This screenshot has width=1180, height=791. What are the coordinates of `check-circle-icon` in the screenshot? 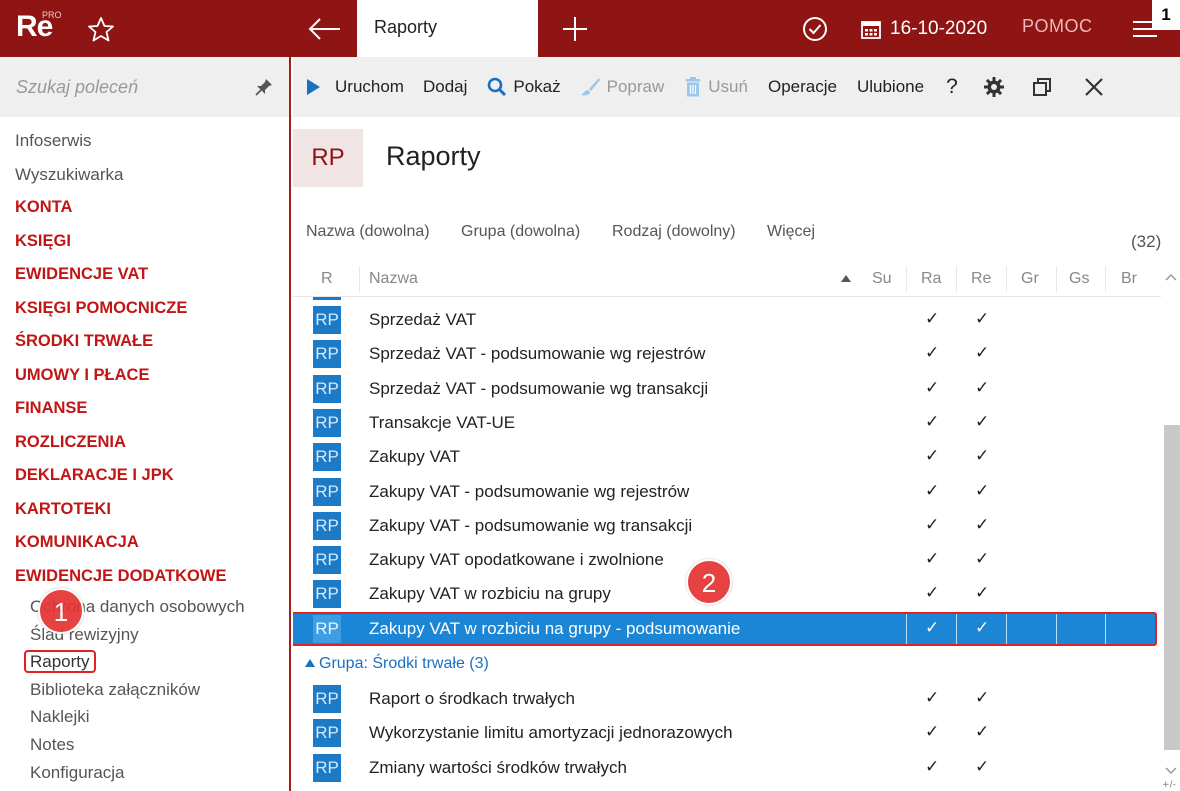 It's located at (815, 29).